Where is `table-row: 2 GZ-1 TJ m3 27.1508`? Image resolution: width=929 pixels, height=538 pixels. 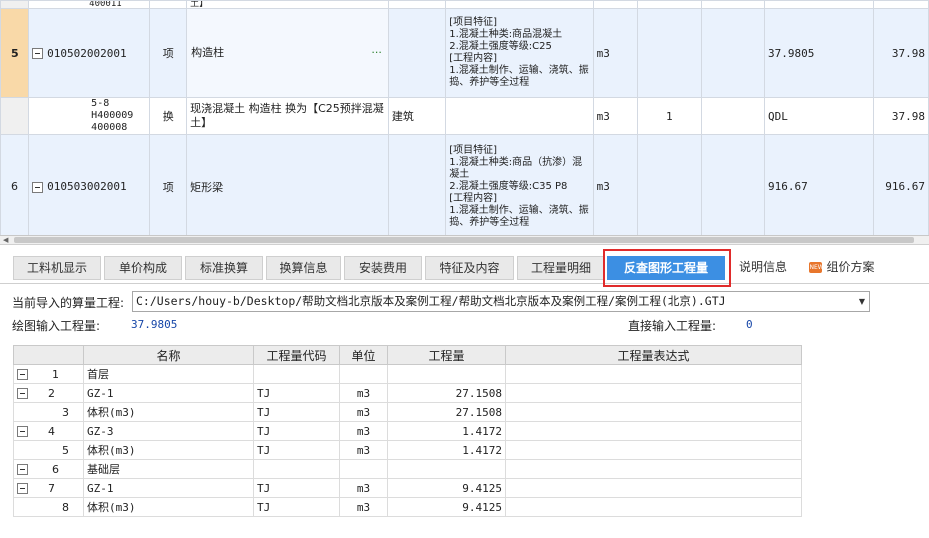
table-row: 2 GZ-1 TJ m3 27.1508 is located at coordinates (407, 393).